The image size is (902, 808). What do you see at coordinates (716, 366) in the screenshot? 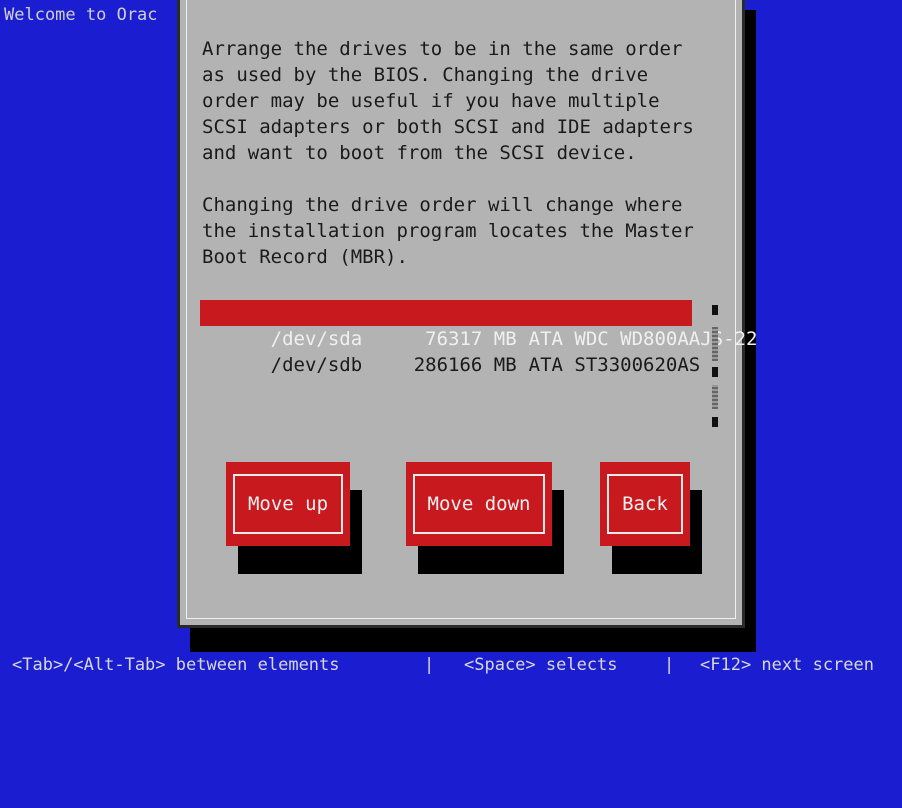
I see `drive-list-scrollbar` at bounding box center [716, 366].